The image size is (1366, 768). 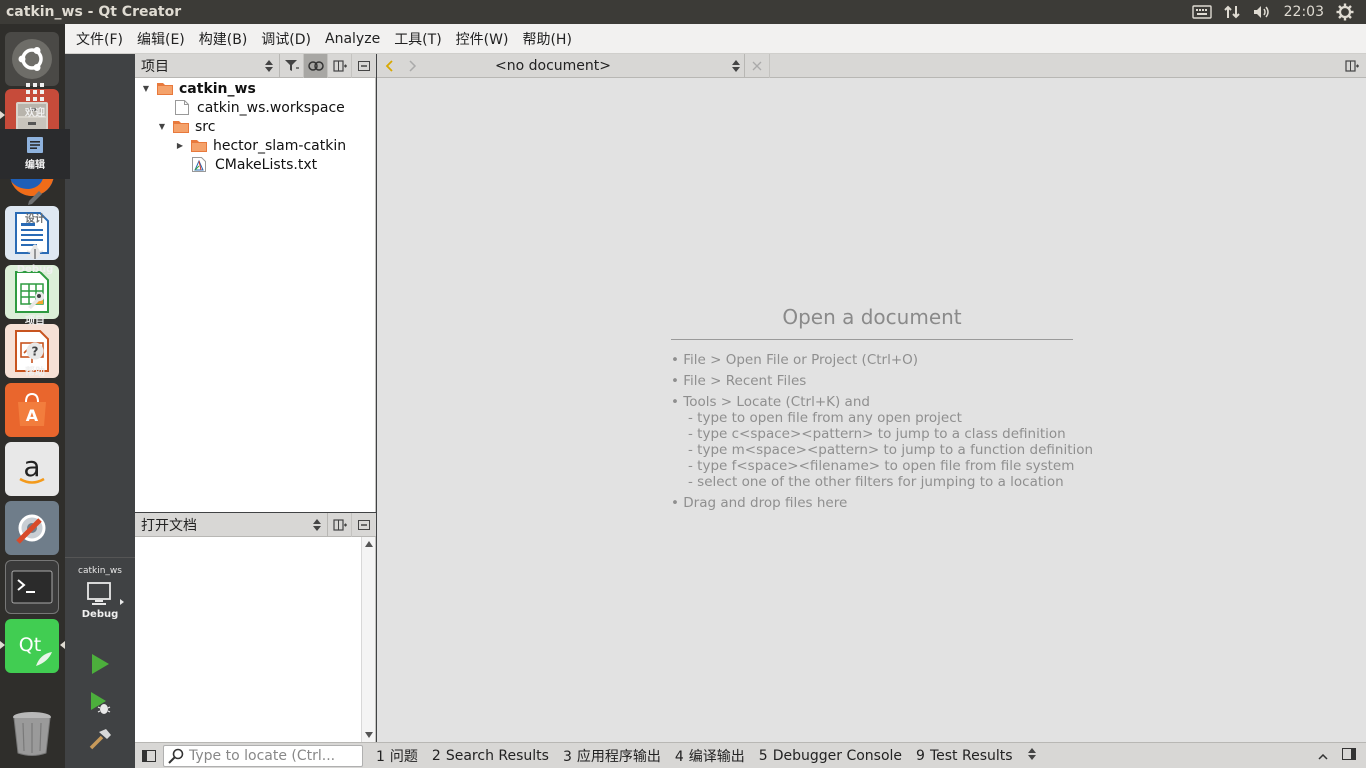 I want to click on tree-row-cmakelists: CMakeLists.txt, so click(x=254, y=164).